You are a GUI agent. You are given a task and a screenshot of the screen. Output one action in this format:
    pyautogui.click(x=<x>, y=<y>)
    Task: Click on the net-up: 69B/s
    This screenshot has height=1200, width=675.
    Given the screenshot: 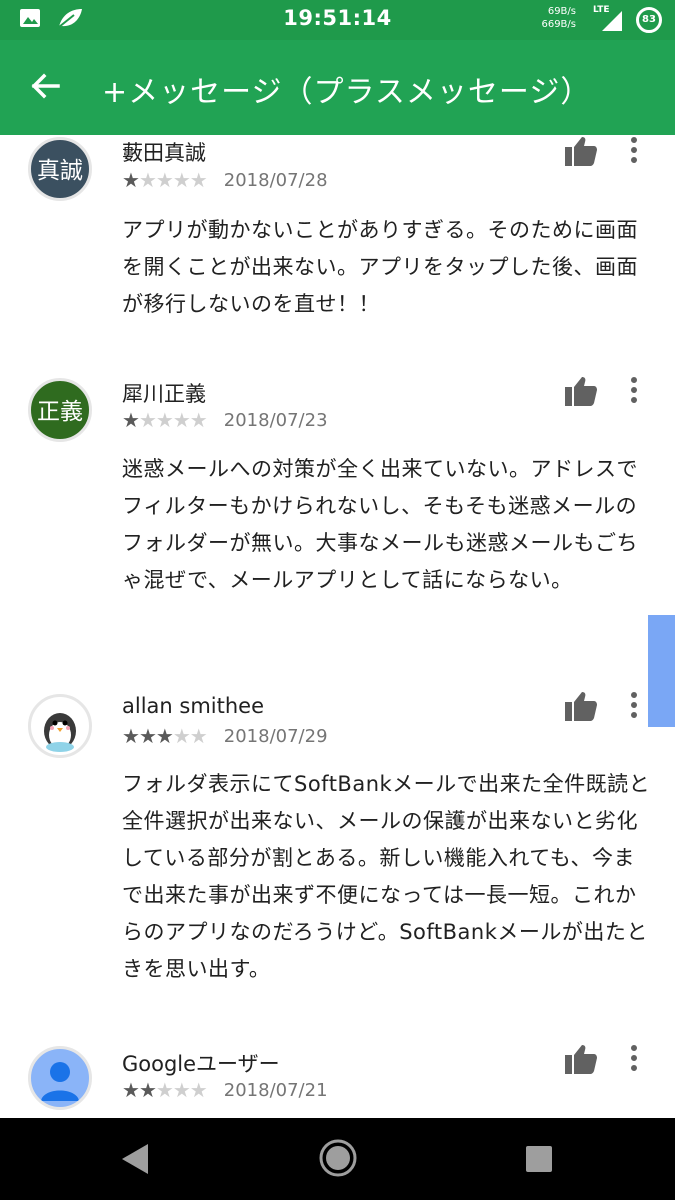 What is the action you would take?
    pyautogui.click(x=561, y=11)
    